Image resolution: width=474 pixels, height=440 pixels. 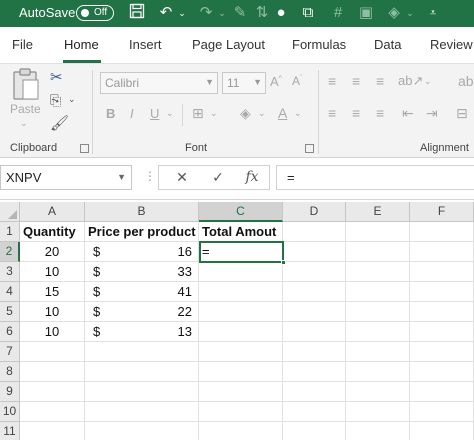 What do you see at coordinates (214, 113) in the screenshot?
I see `borders-dropdown-icon: ⌄` at bounding box center [214, 113].